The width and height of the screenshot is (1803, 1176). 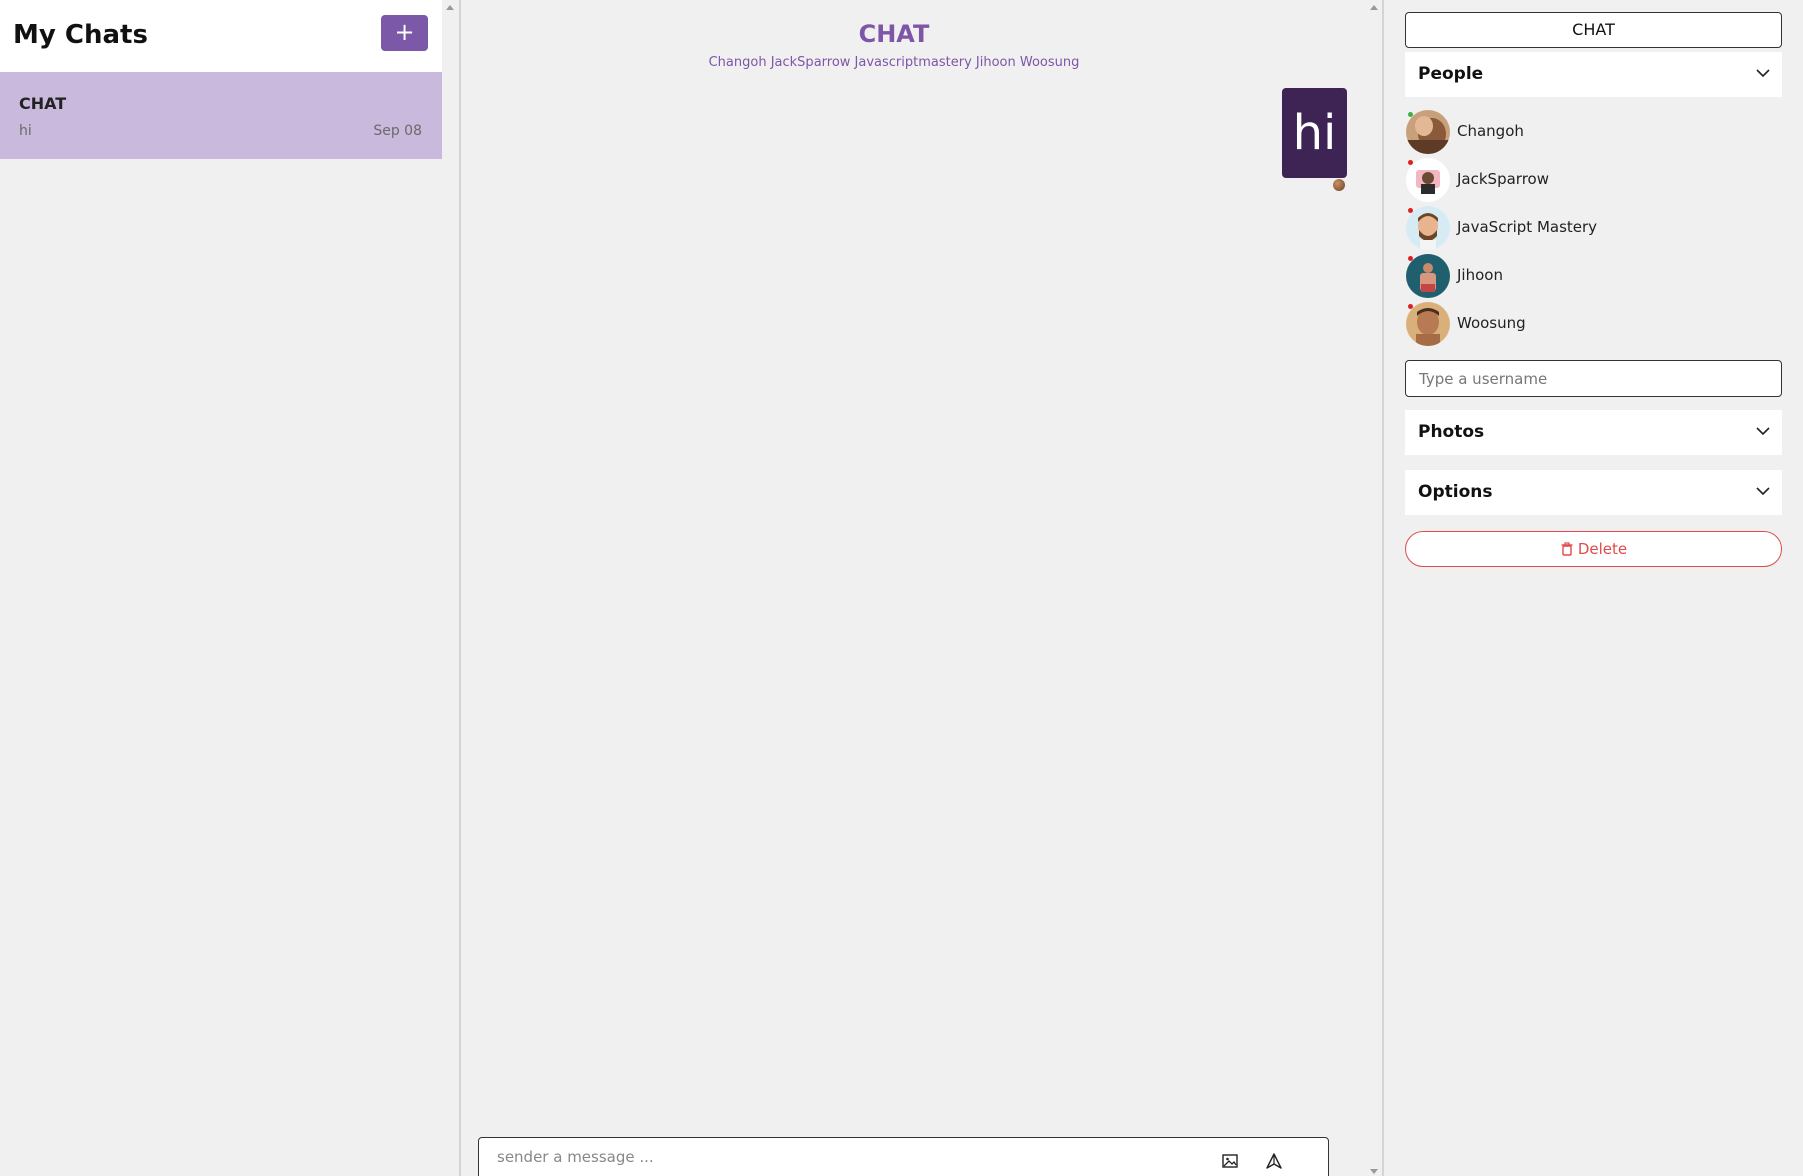 What do you see at coordinates (1593, 492) in the screenshot?
I see `options-section-header: Options` at bounding box center [1593, 492].